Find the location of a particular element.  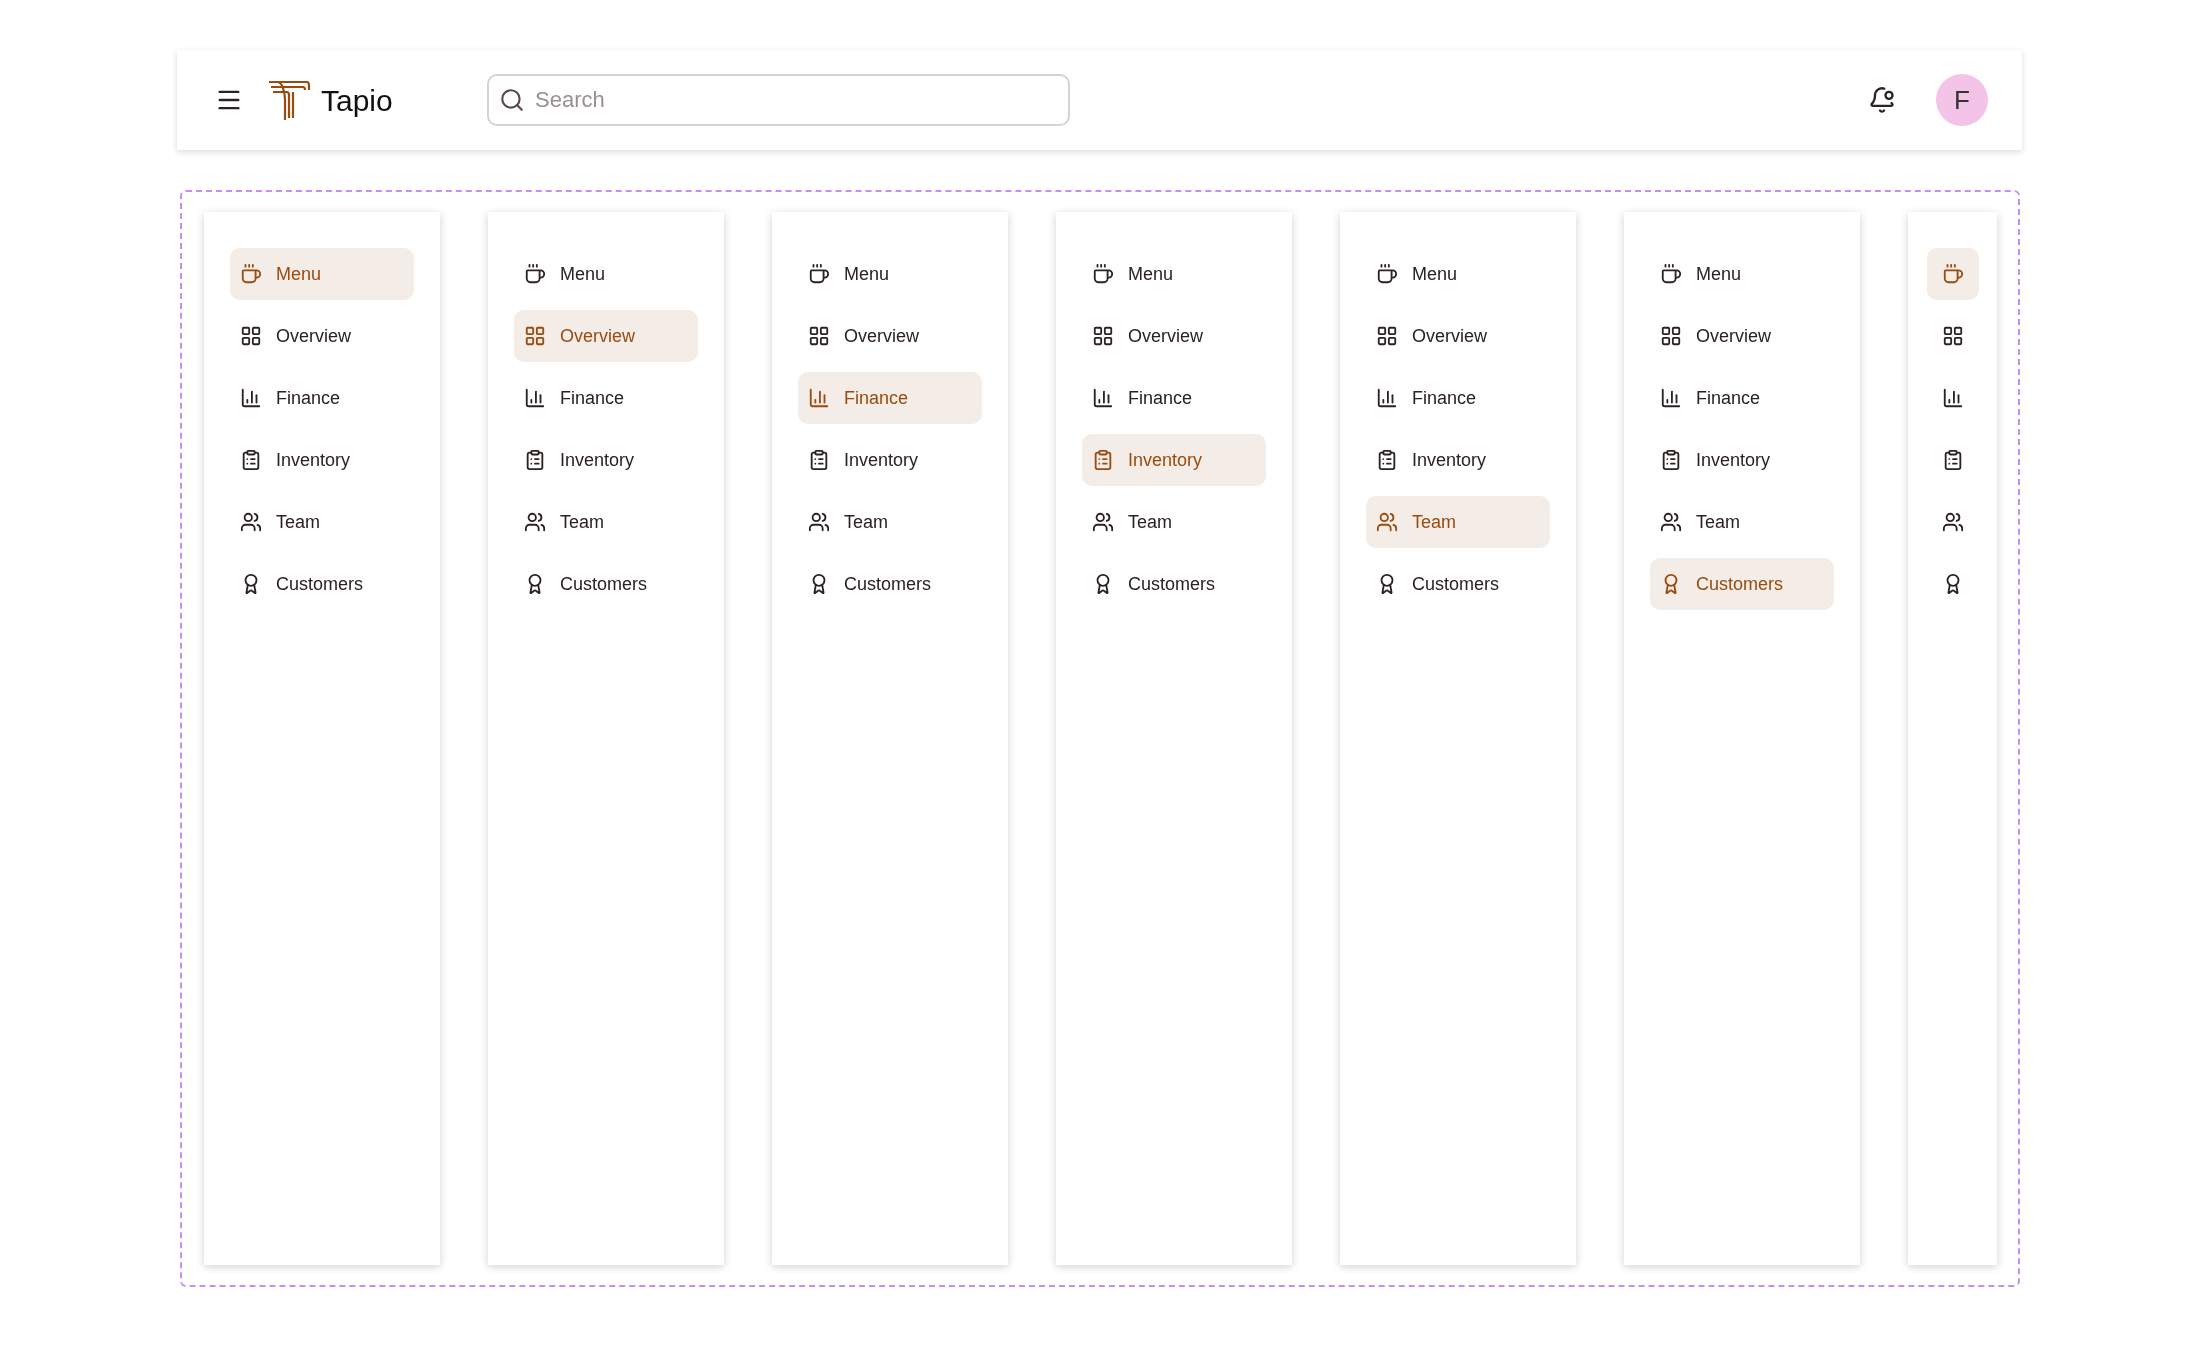

avatar: F is located at coordinates (1962, 100).